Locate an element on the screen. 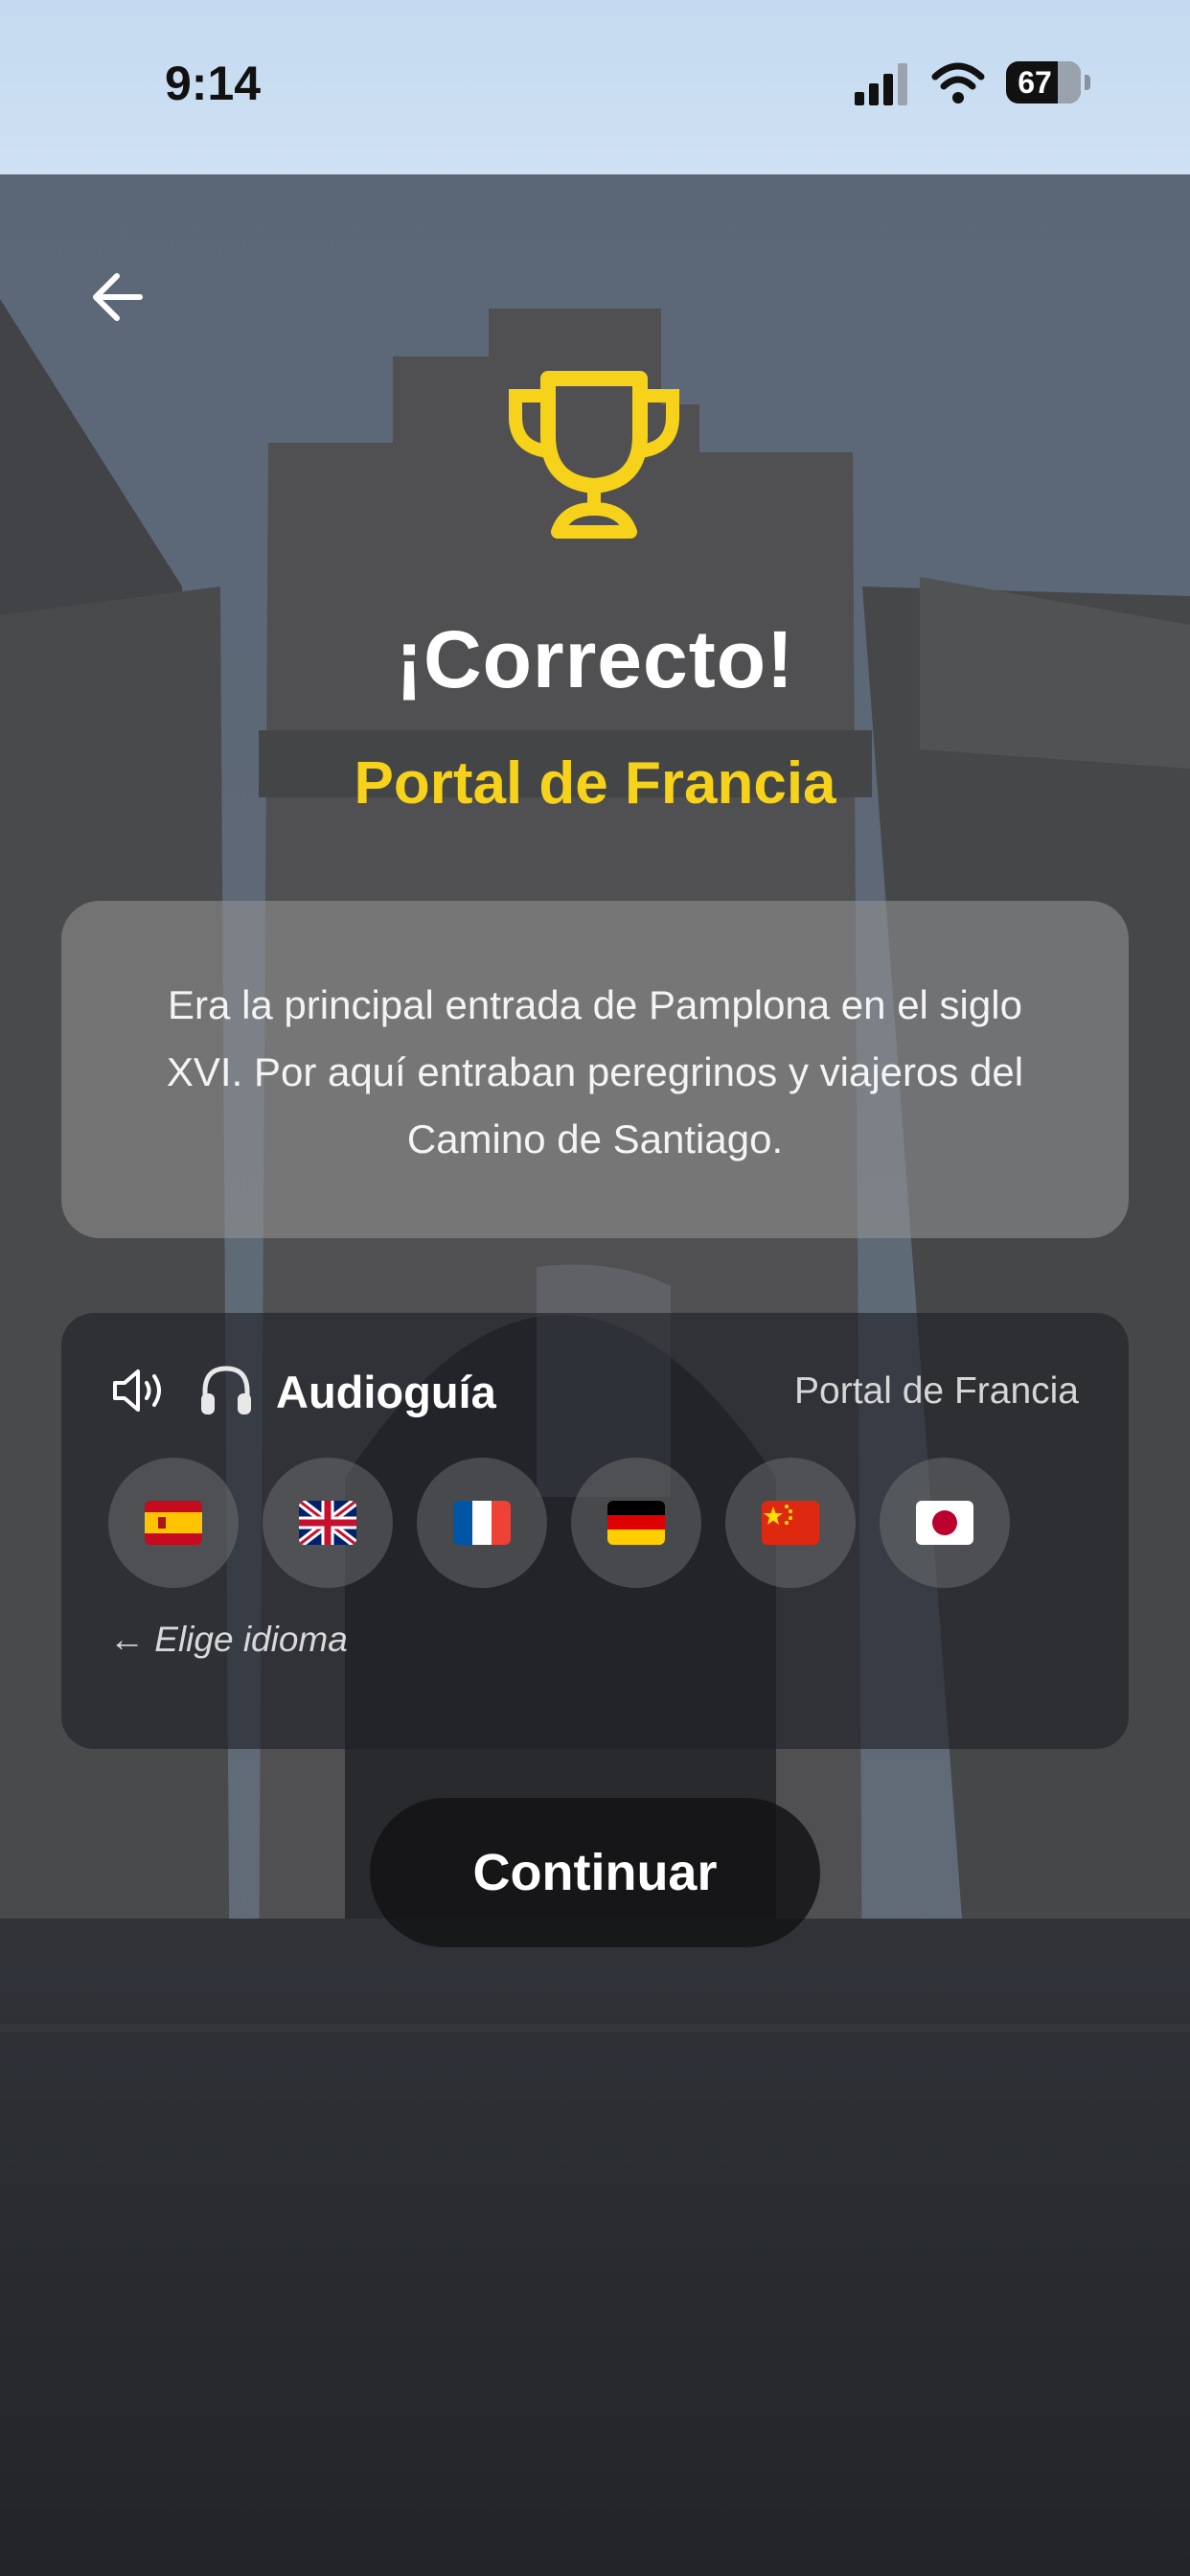  japan-flag-icon is located at coordinates (945, 1523).